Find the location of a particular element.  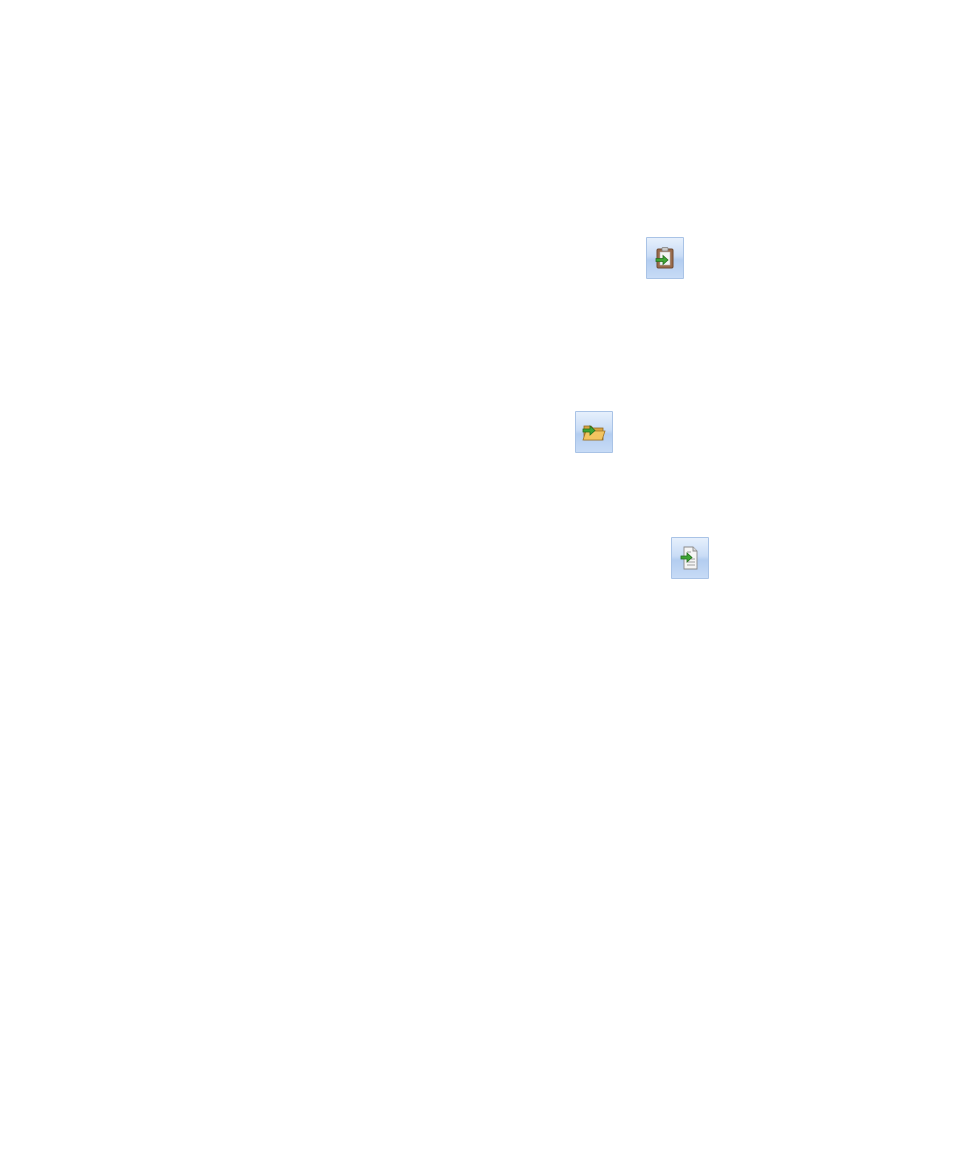

folder-import-icon is located at coordinates (594, 432).